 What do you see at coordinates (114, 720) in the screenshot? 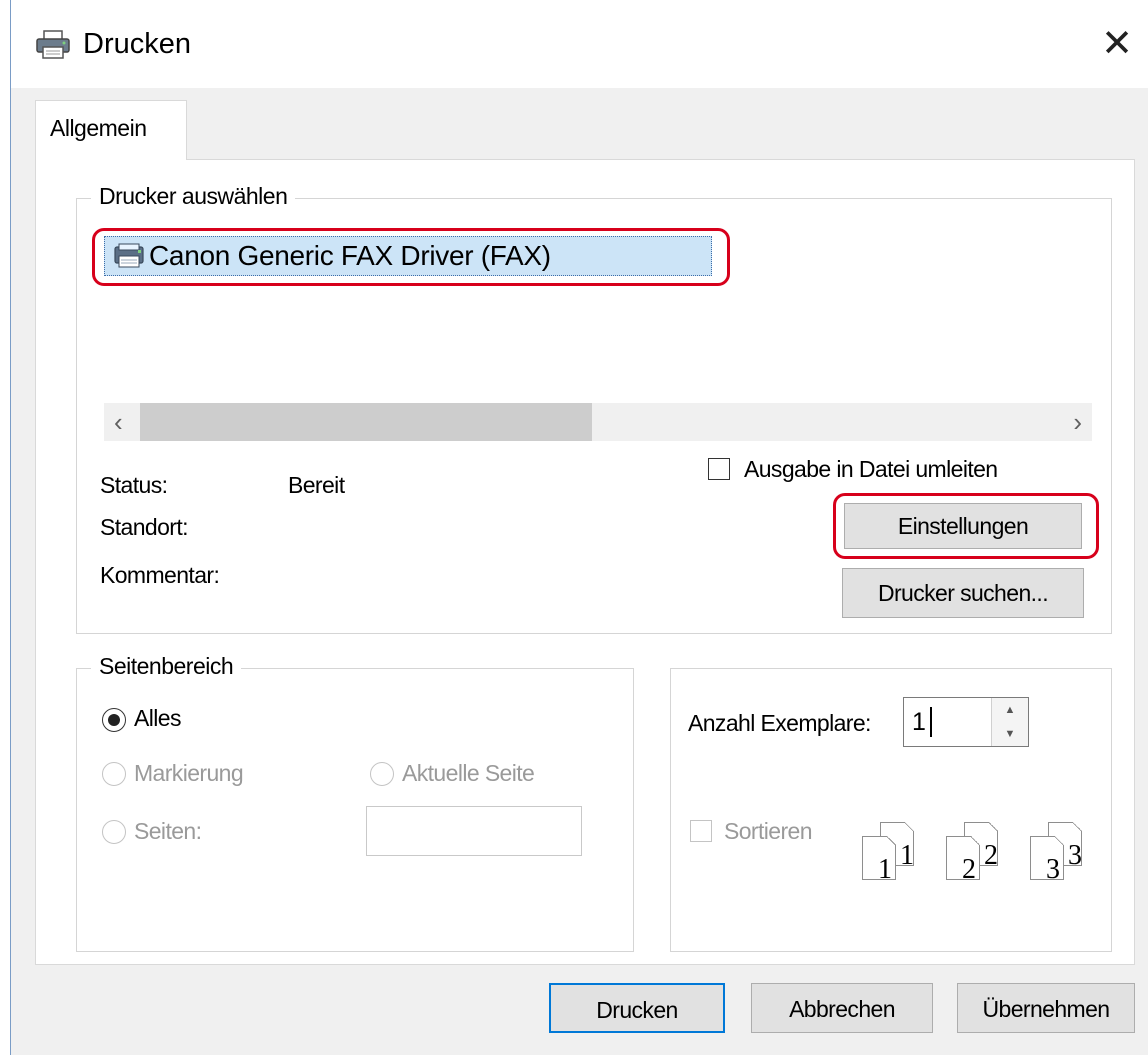
I see `radio-all` at bounding box center [114, 720].